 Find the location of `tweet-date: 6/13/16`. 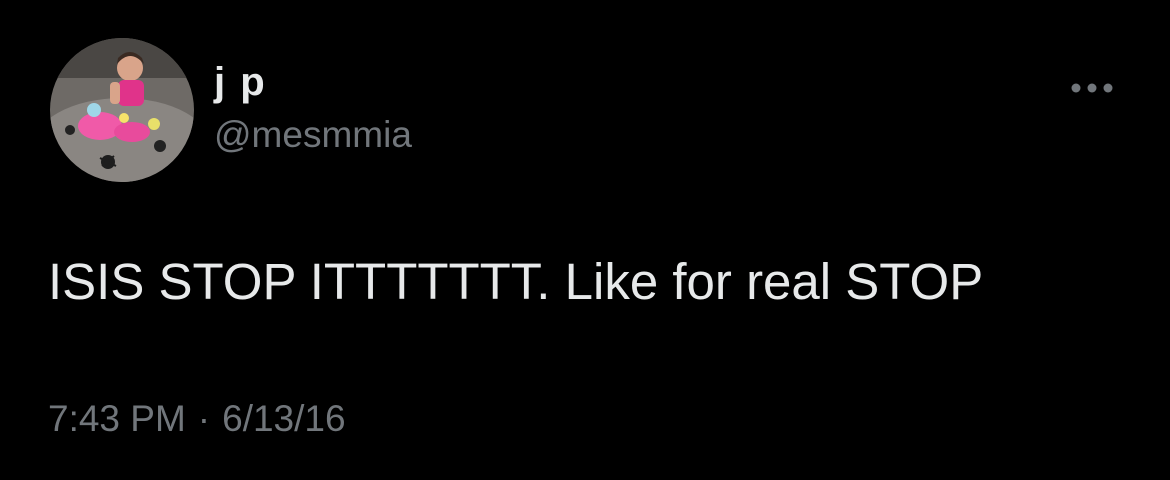

tweet-date: 6/13/16 is located at coordinates (283, 418).